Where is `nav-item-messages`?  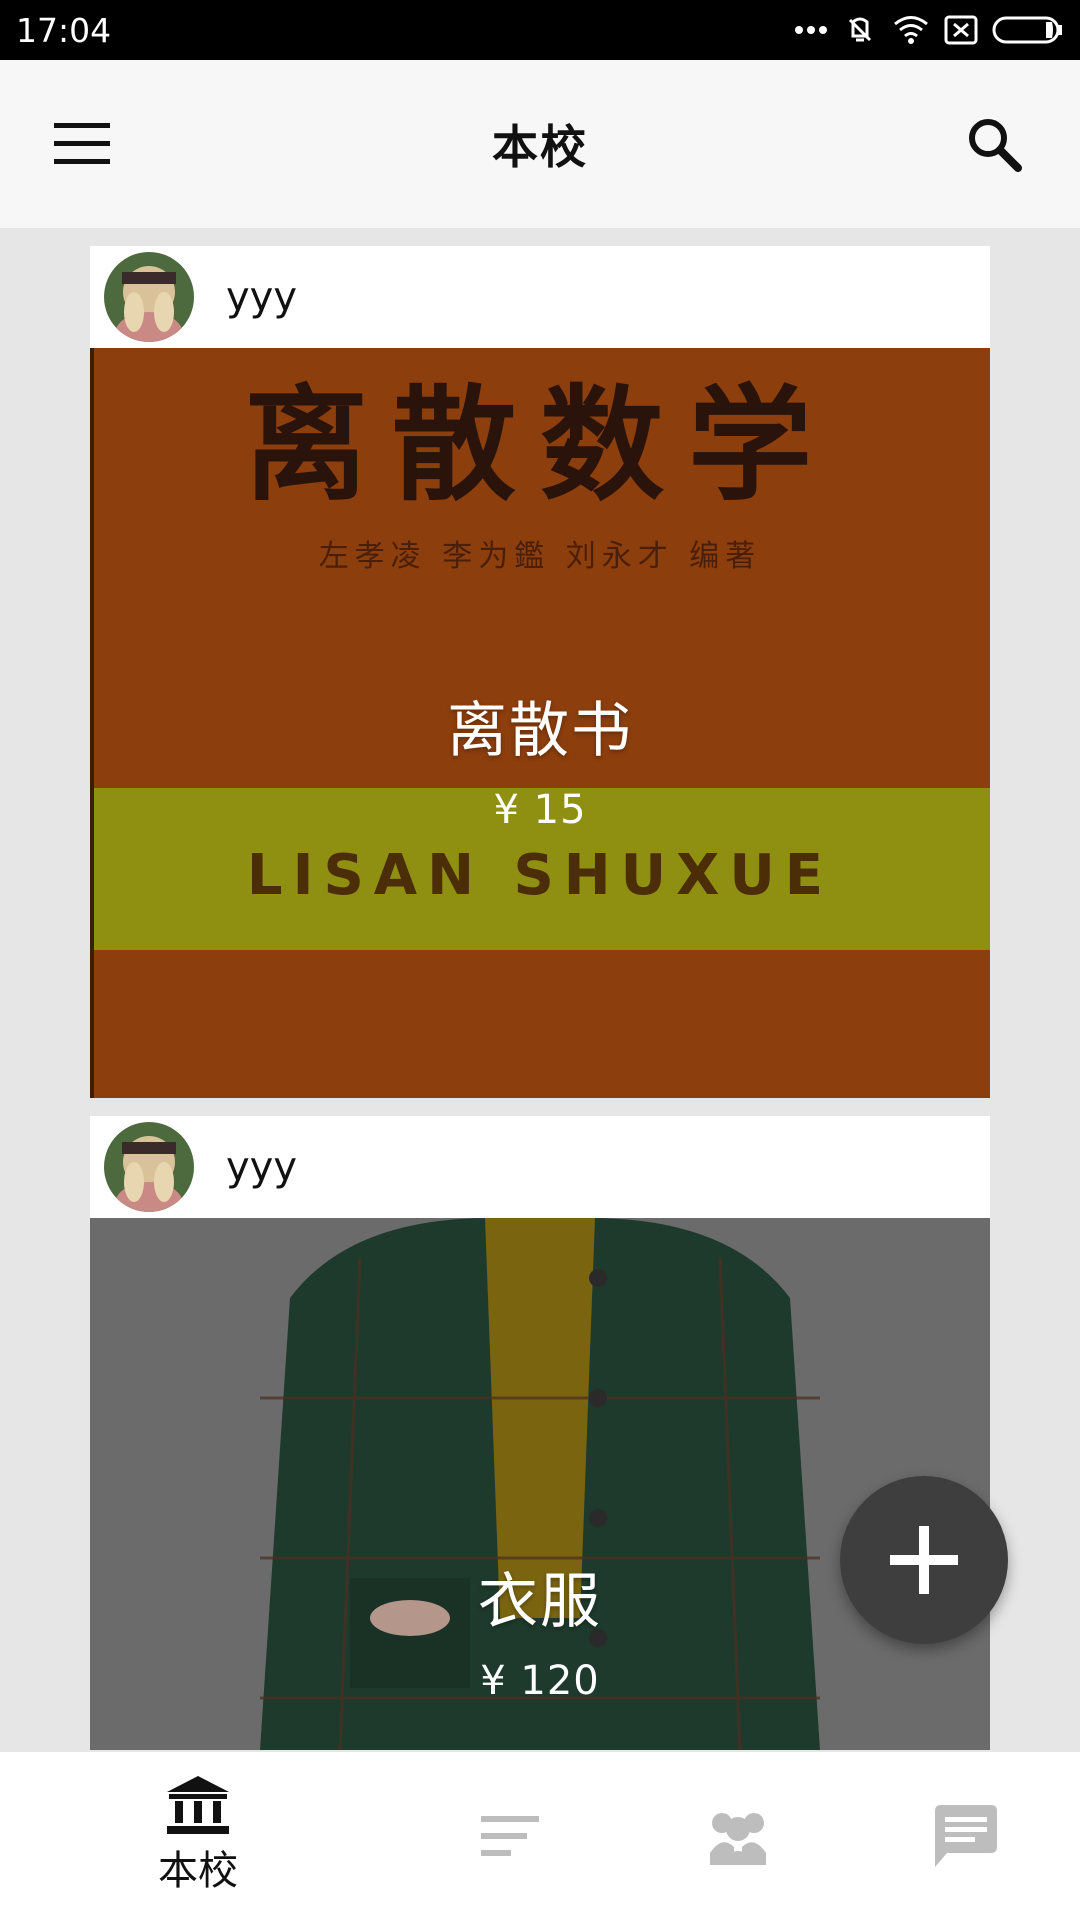
nav-item-messages is located at coordinates (966, 1836).